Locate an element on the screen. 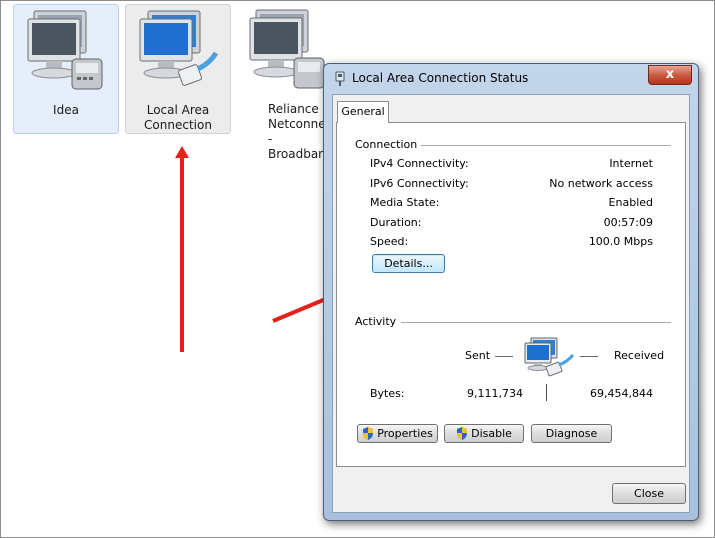 This screenshot has height=538, width=715. dialog-title: Local Area Connection Status is located at coordinates (440, 78).